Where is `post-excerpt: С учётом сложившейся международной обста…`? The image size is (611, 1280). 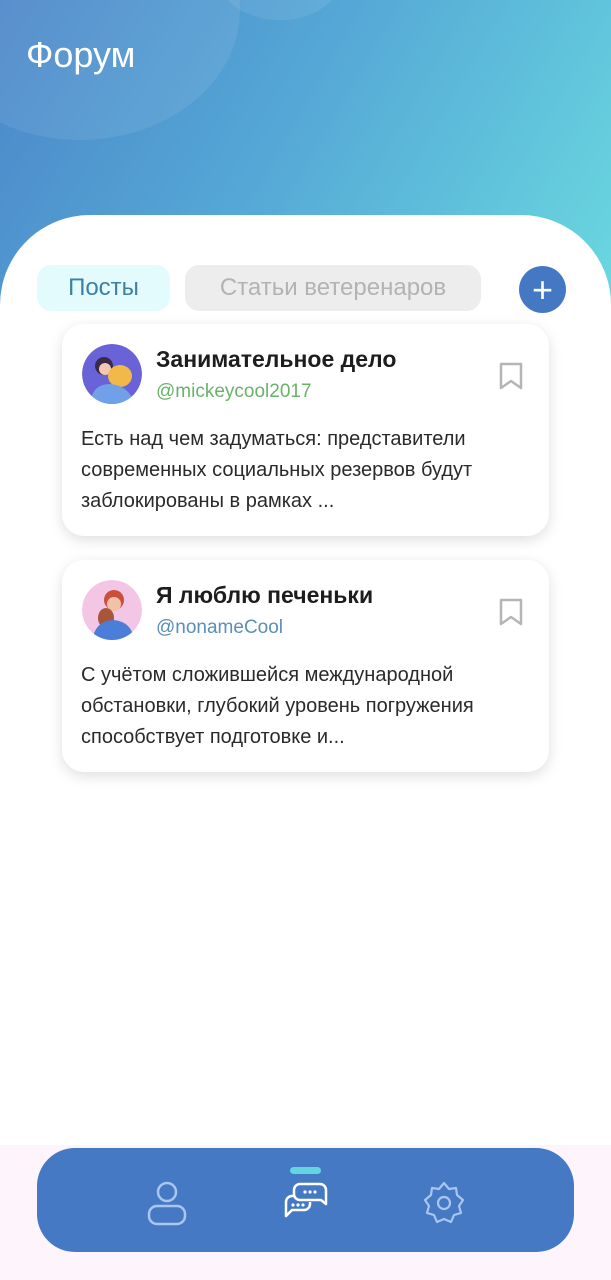 post-excerpt: С учётом сложившейся международной обста… is located at coordinates (277, 706).